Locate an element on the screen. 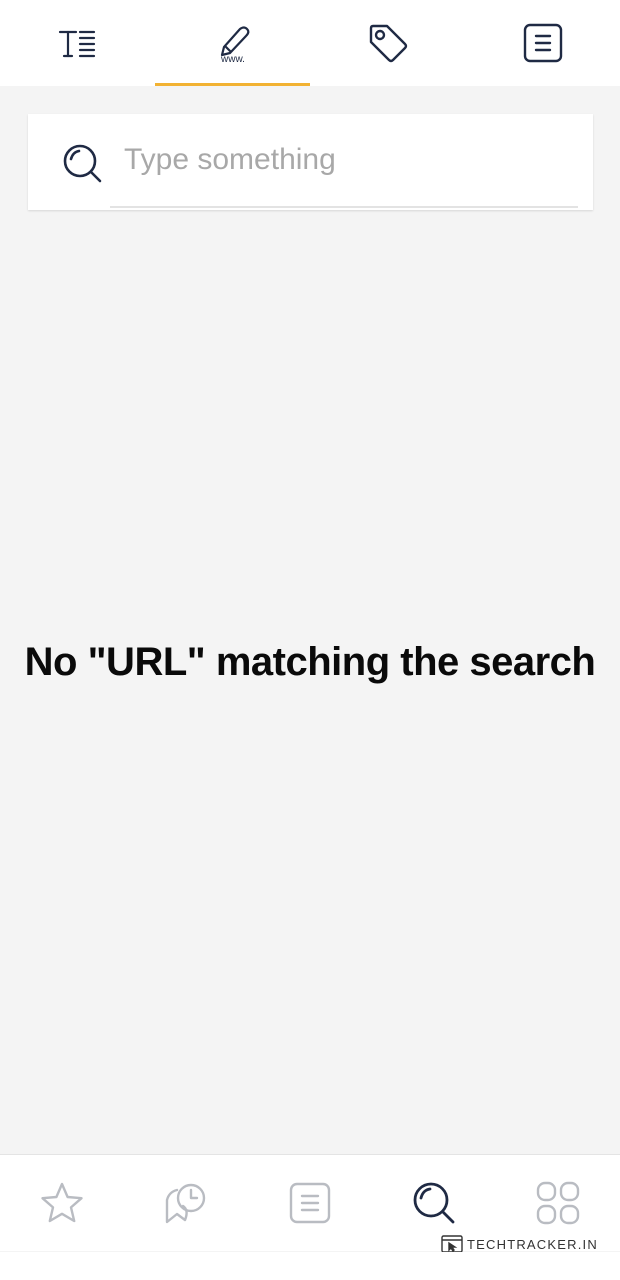  tab-notes is located at coordinates (542, 43).